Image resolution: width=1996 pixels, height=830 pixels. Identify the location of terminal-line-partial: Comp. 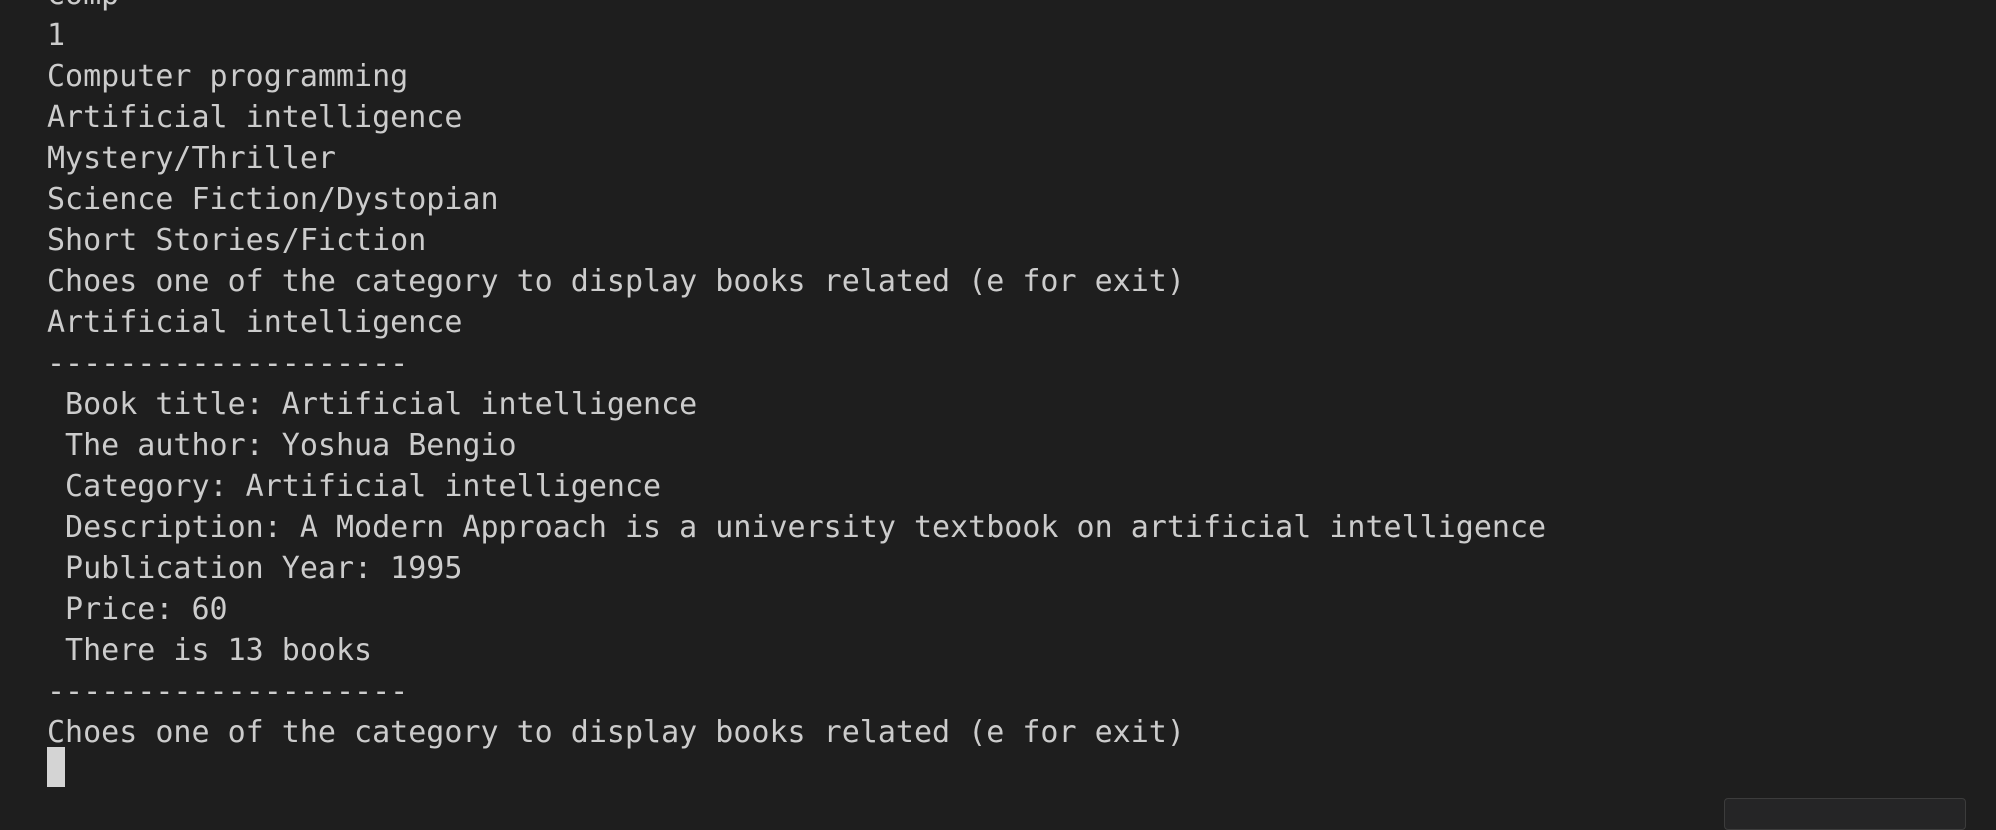
(796, 7).